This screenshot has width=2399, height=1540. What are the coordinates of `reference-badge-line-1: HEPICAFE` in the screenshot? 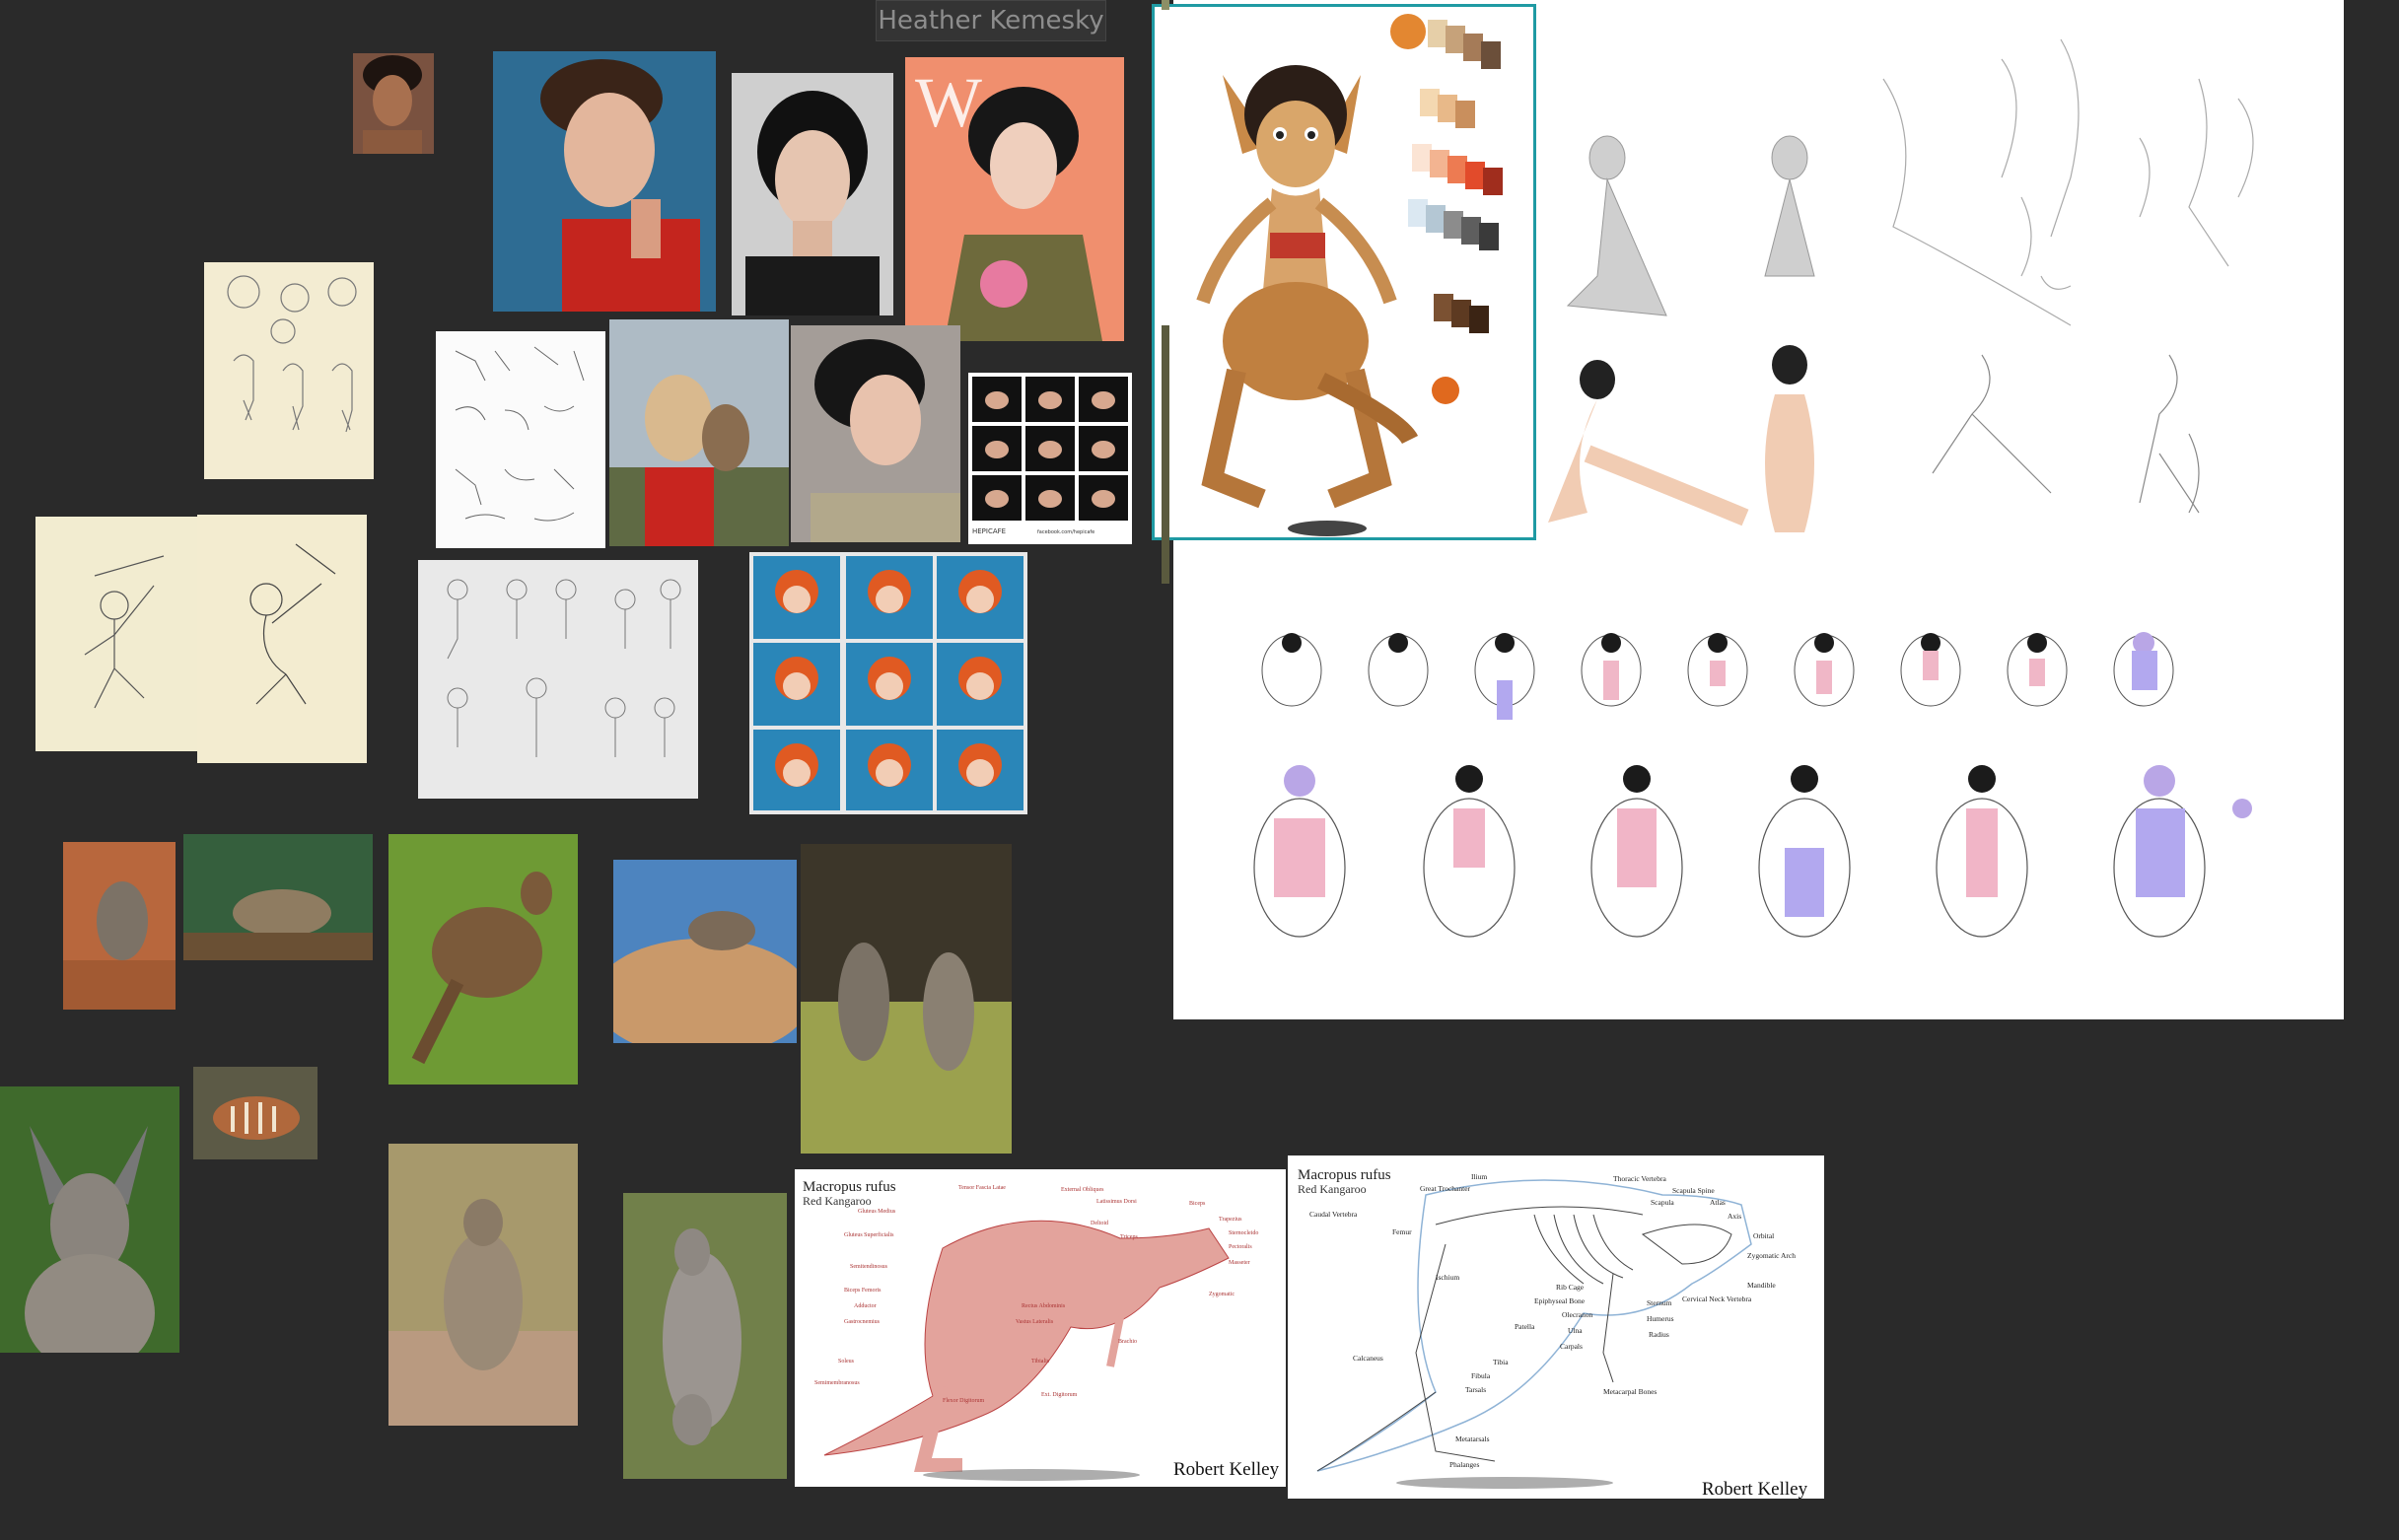 It's located at (989, 531).